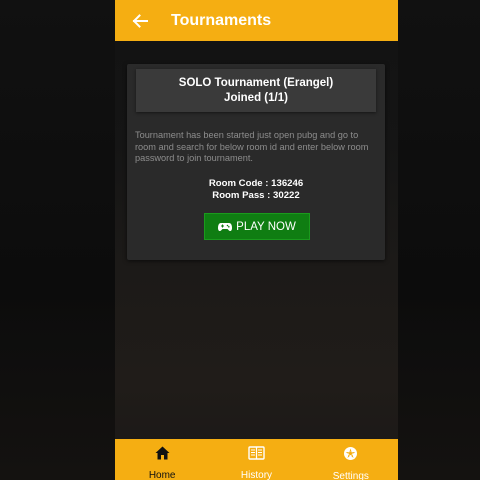 The height and width of the screenshot is (480, 480). I want to click on bottom-nav: Home History Settings, so click(256, 459).